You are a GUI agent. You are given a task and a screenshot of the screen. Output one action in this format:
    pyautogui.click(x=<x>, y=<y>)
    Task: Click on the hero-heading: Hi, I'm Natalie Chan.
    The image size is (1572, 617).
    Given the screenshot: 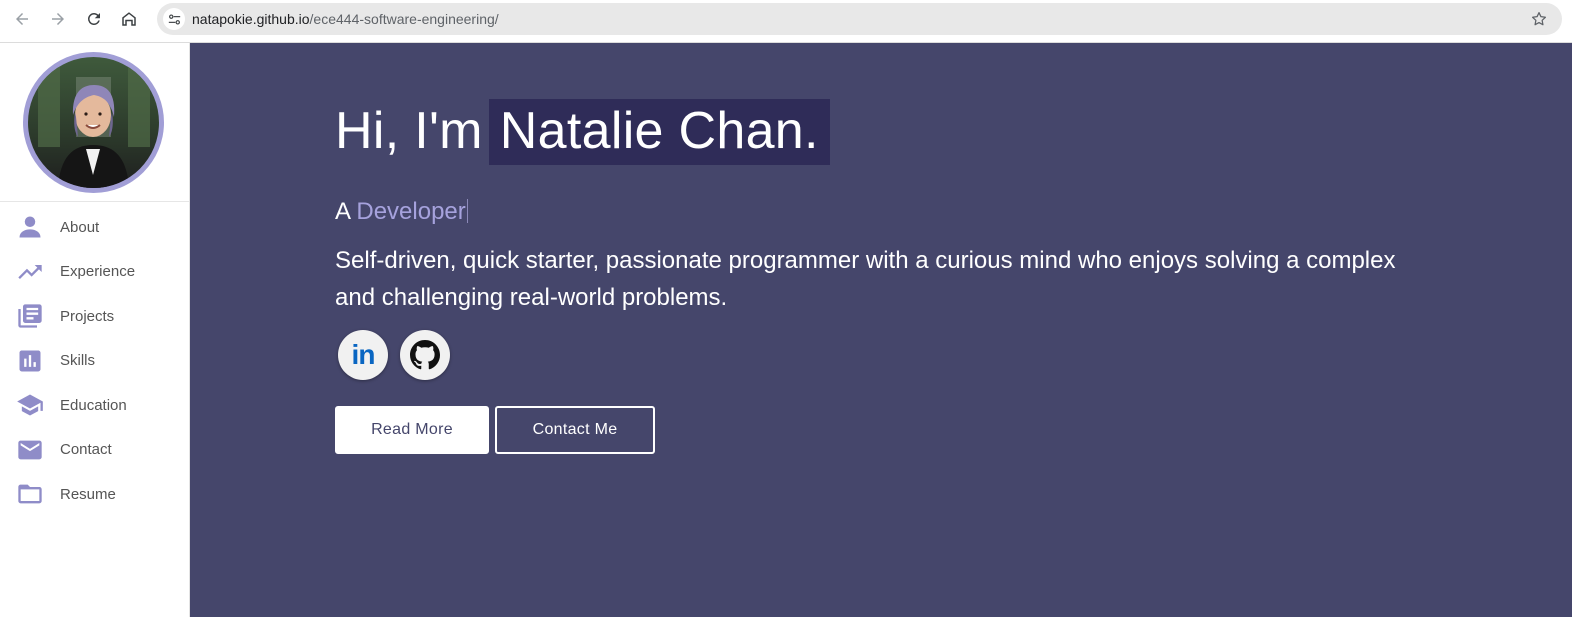 What is the action you would take?
    pyautogui.click(x=582, y=132)
    